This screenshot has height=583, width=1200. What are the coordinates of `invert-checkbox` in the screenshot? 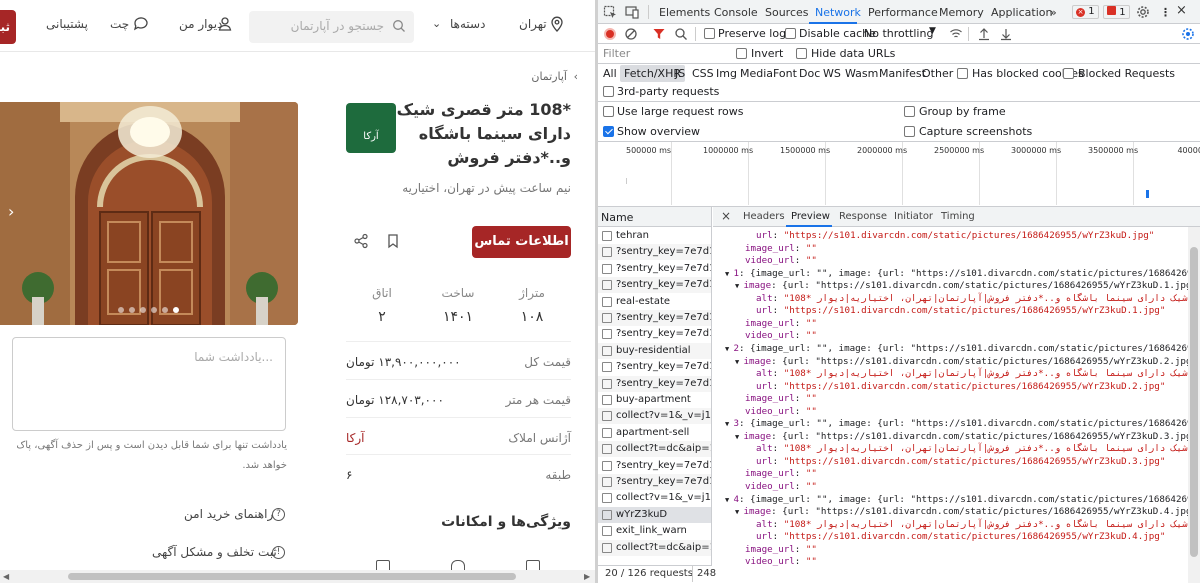 It's located at (741, 53).